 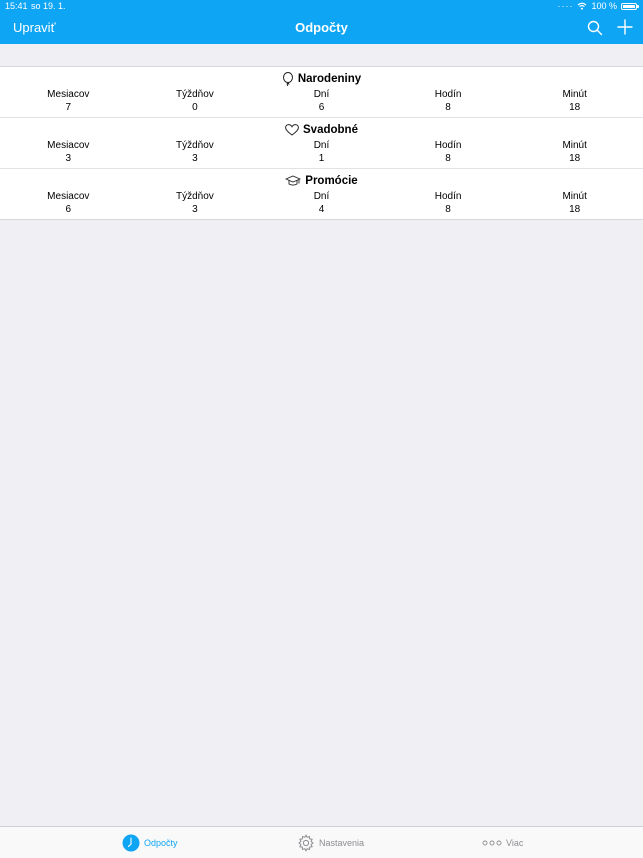 I want to click on wifi-icon, so click(x=582, y=6).